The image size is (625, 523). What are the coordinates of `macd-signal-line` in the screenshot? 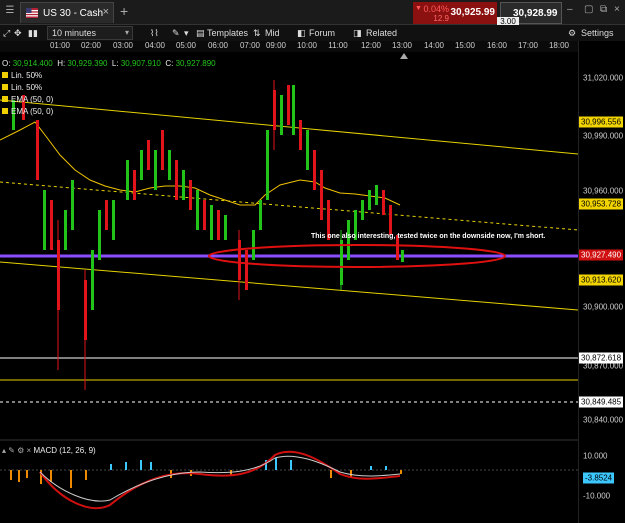 It's located at (220, 478).